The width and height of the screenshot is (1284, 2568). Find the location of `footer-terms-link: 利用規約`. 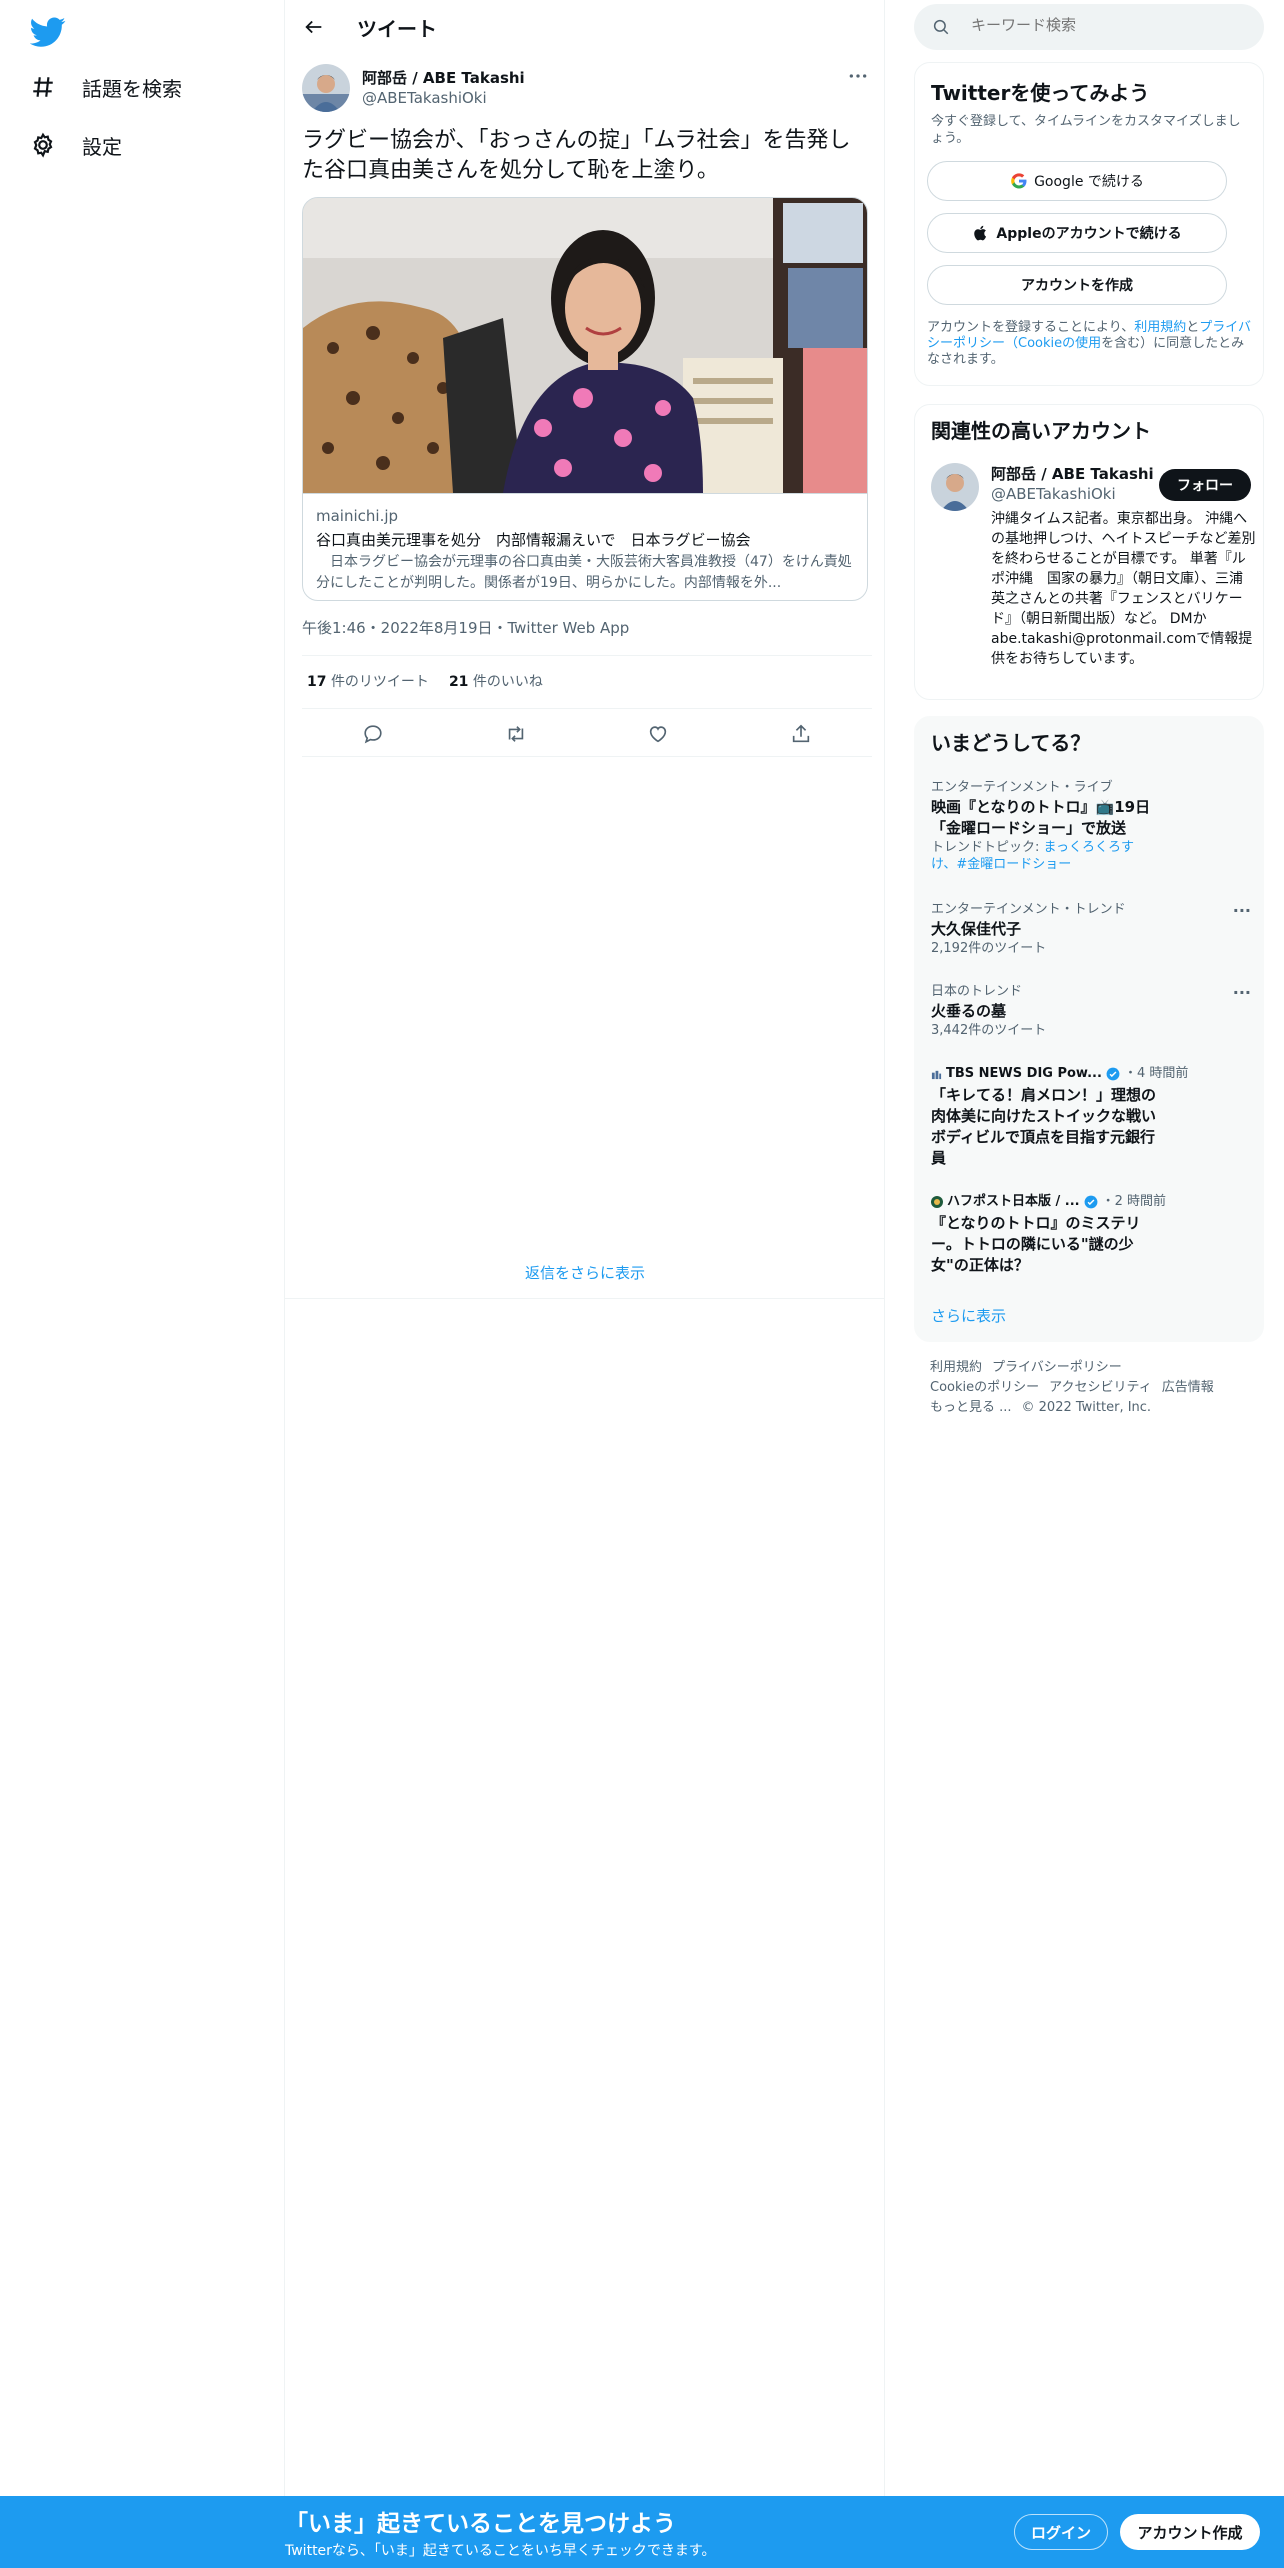

footer-terms-link: 利用規約 is located at coordinates (956, 1367).